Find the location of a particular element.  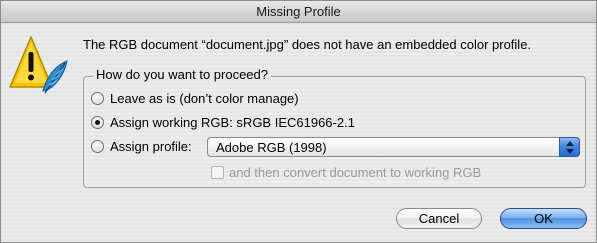

ok-button: OK is located at coordinates (543, 218).